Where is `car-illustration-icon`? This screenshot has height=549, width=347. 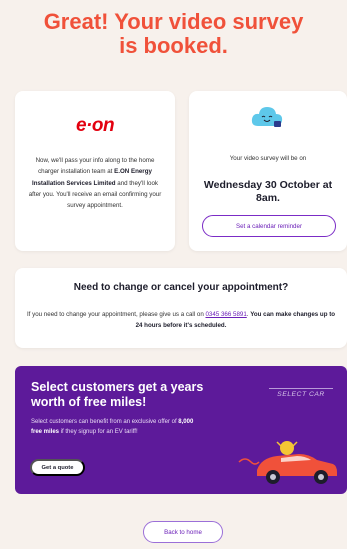 car-illustration-icon is located at coordinates (287, 462).